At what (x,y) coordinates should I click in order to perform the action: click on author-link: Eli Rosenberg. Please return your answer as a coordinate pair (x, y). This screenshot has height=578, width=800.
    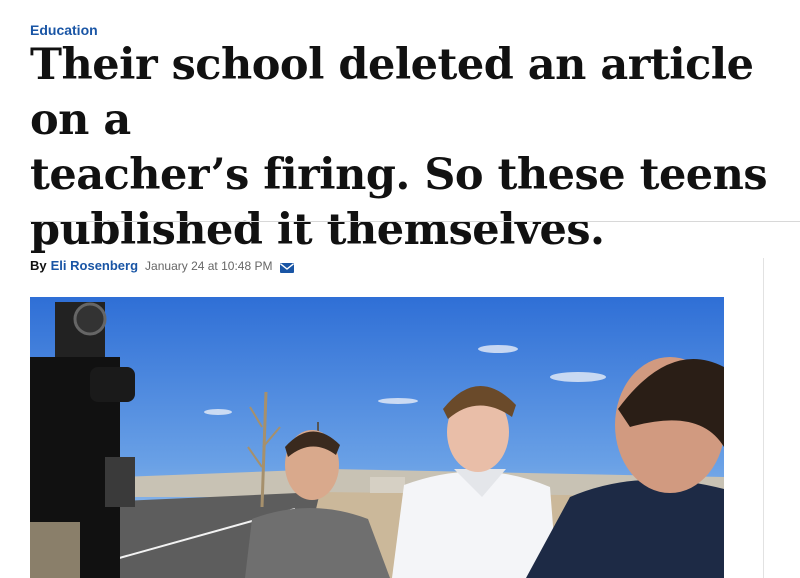
    Looking at the image, I should click on (94, 265).